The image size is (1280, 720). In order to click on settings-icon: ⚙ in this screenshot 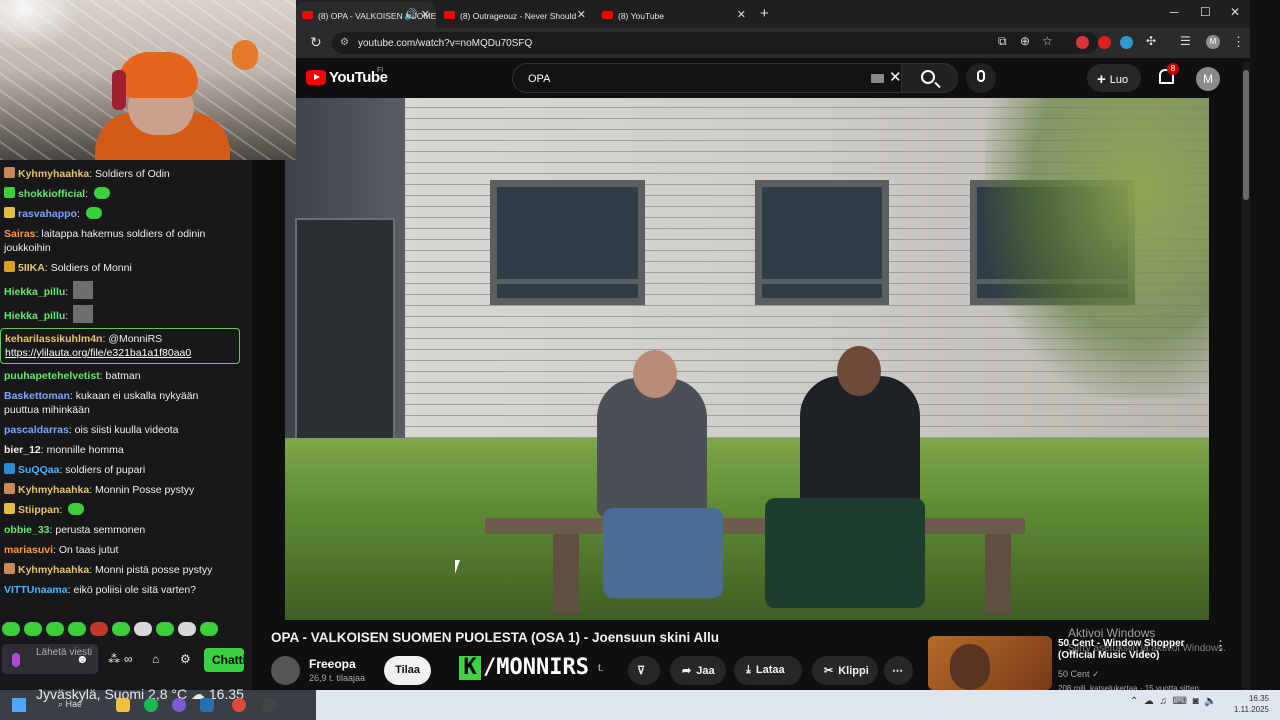, I will do `click(185, 659)`.